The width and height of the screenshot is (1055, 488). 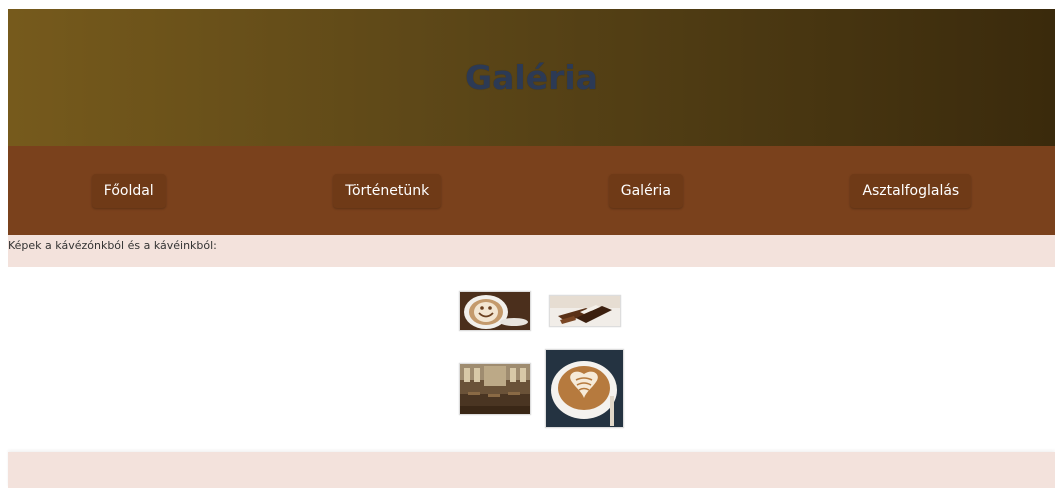 What do you see at coordinates (531, 470) in the screenshot?
I see `page-footer` at bounding box center [531, 470].